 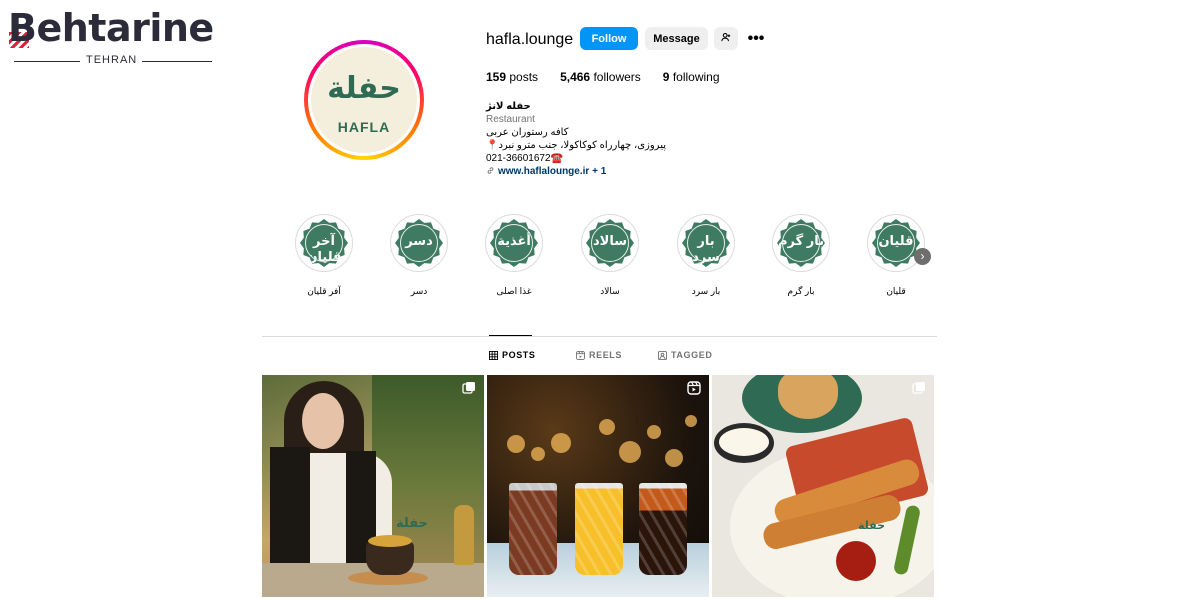 I want to click on highlight-label: سالاد, so click(x=610, y=291).